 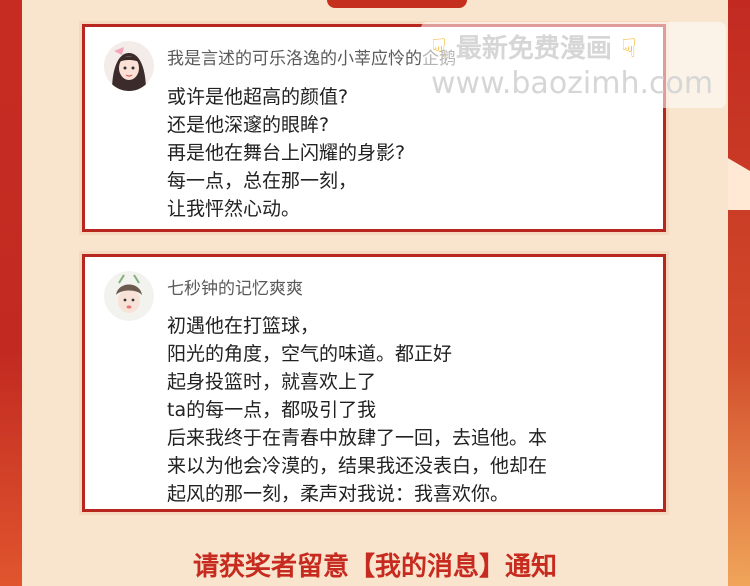 What do you see at coordinates (534, 49) in the screenshot?
I see `watermark-title: ☟ 最新免费漫画 ☟` at bounding box center [534, 49].